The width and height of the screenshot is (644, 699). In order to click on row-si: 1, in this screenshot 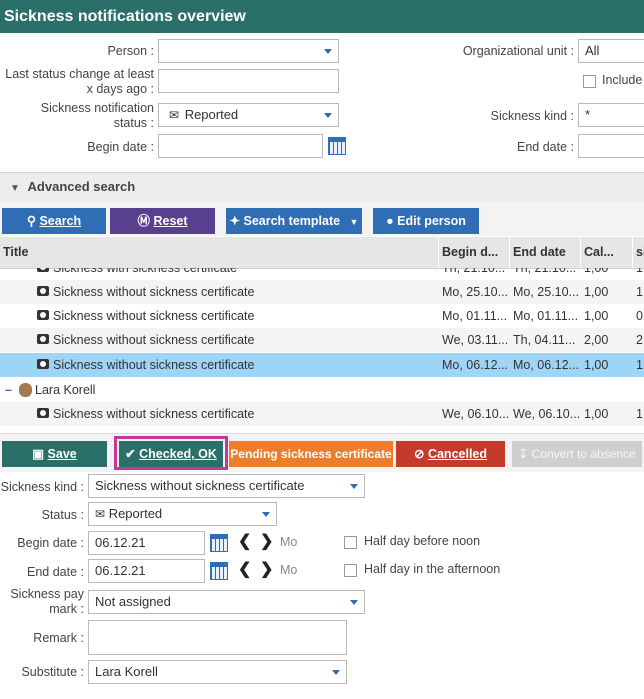, I will do `click(640, 271)`.